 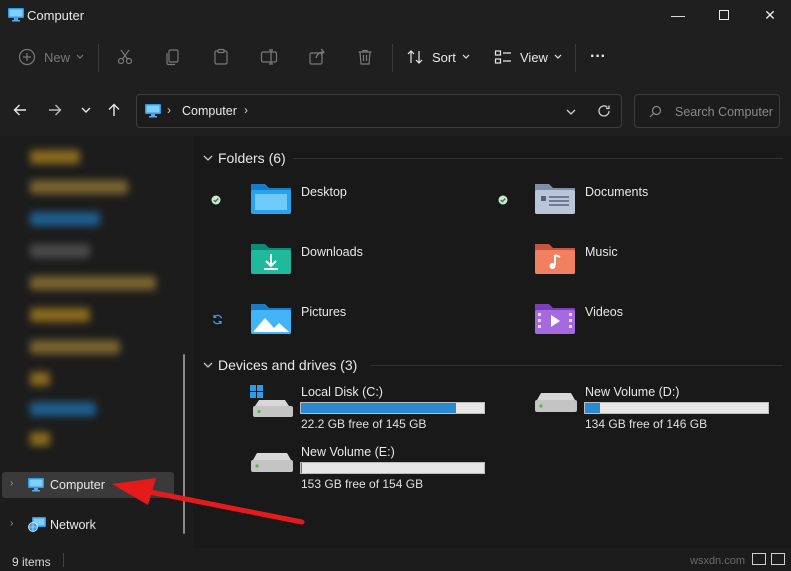 I want to click on close-button: ✕, so click(x=769, y=15).